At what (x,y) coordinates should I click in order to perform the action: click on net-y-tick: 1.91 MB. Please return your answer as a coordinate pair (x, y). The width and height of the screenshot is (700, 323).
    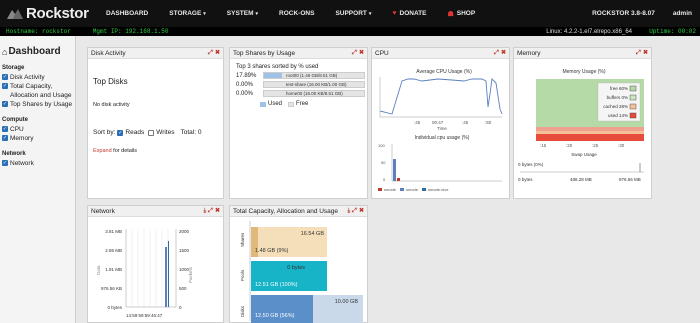
    Looking at the image, I should click on (113, 269).